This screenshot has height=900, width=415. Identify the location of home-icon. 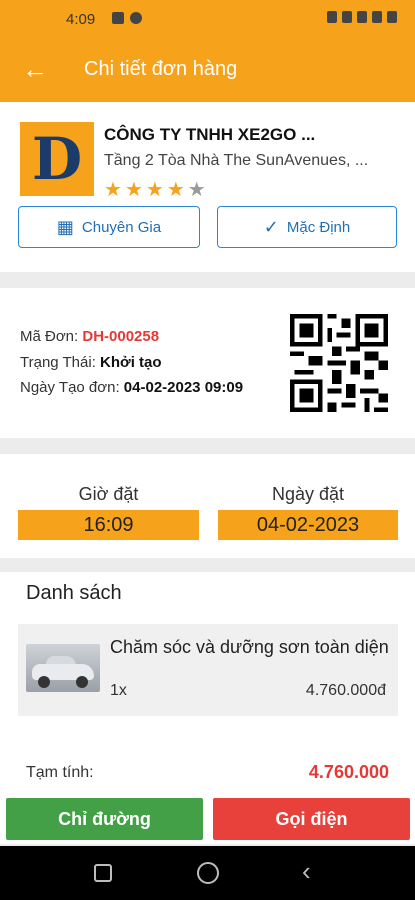
(208, 873).